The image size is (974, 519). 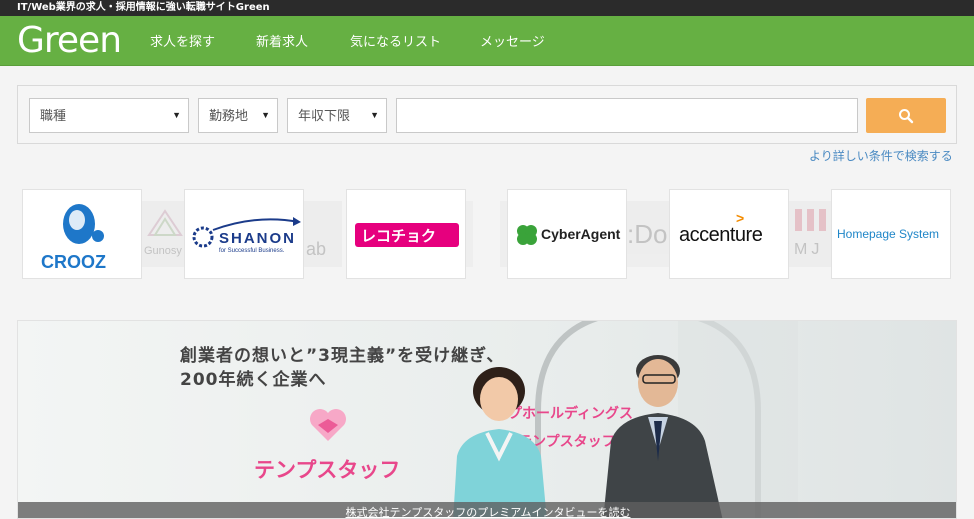 I want to click on faded-lab-text: ab, so click(x=316, y=249).